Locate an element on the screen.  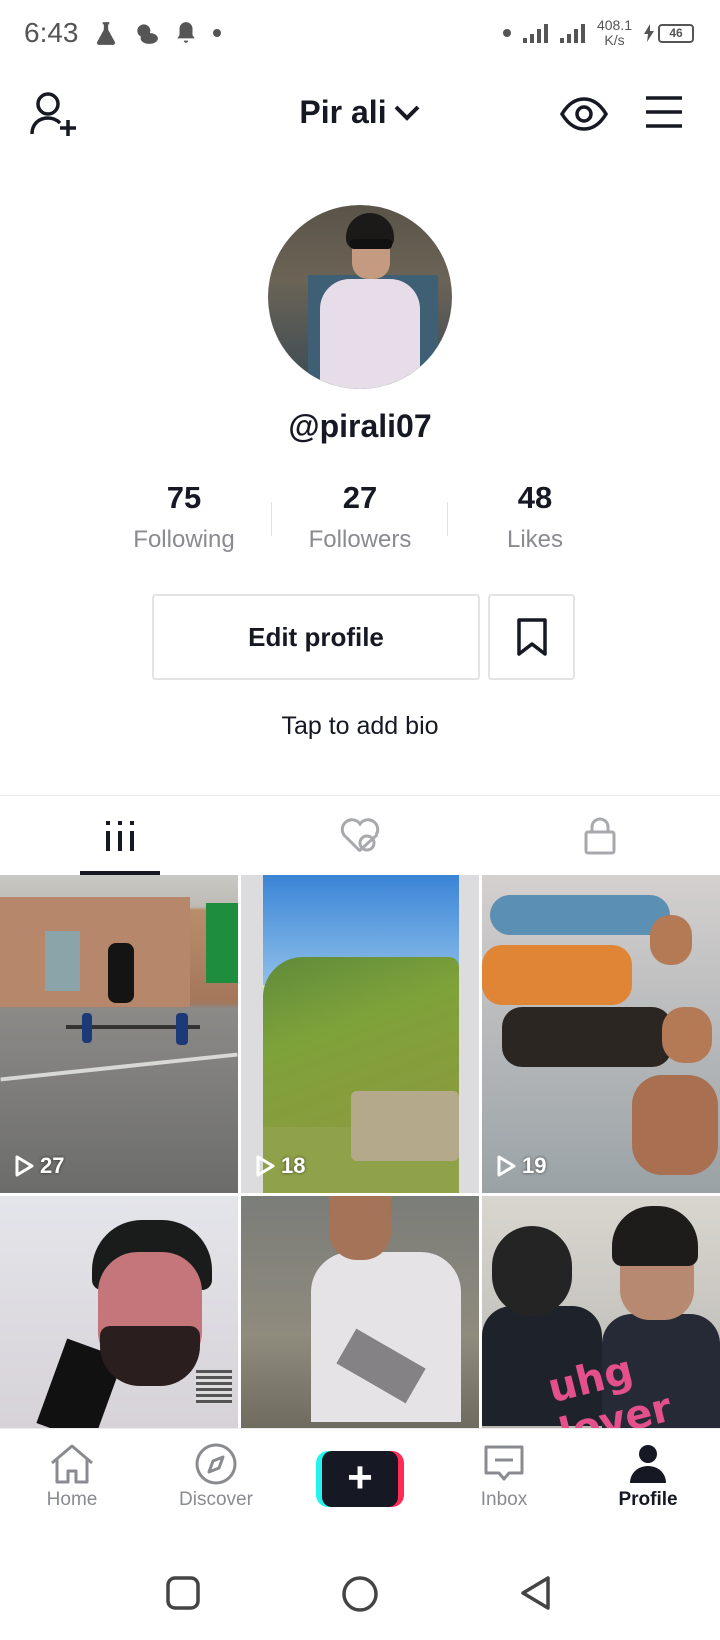
followers-count: 27 is located at coordinates (360, 497).